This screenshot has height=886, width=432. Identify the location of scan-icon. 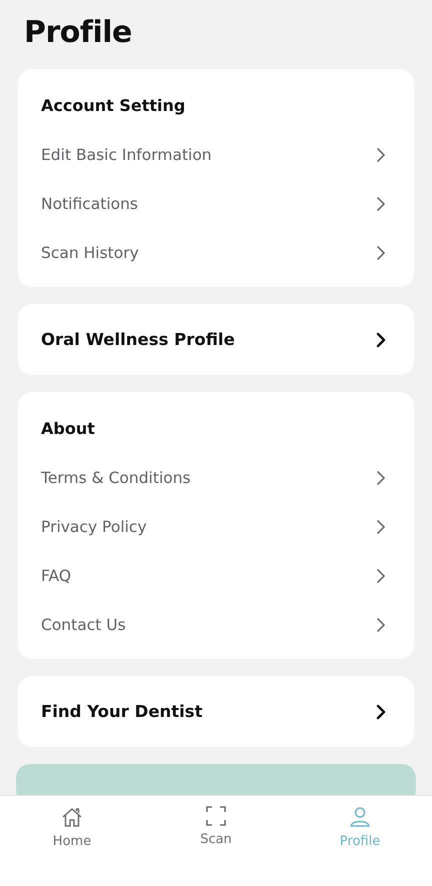
(216, 816).